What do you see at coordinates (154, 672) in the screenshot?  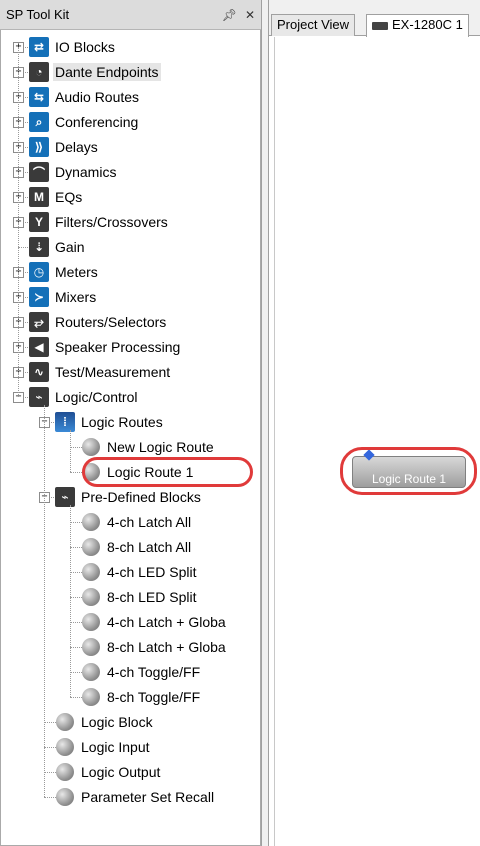 I see `tree-item-label: 4-ch Toggle/FF` at bounding box center [154, 672].